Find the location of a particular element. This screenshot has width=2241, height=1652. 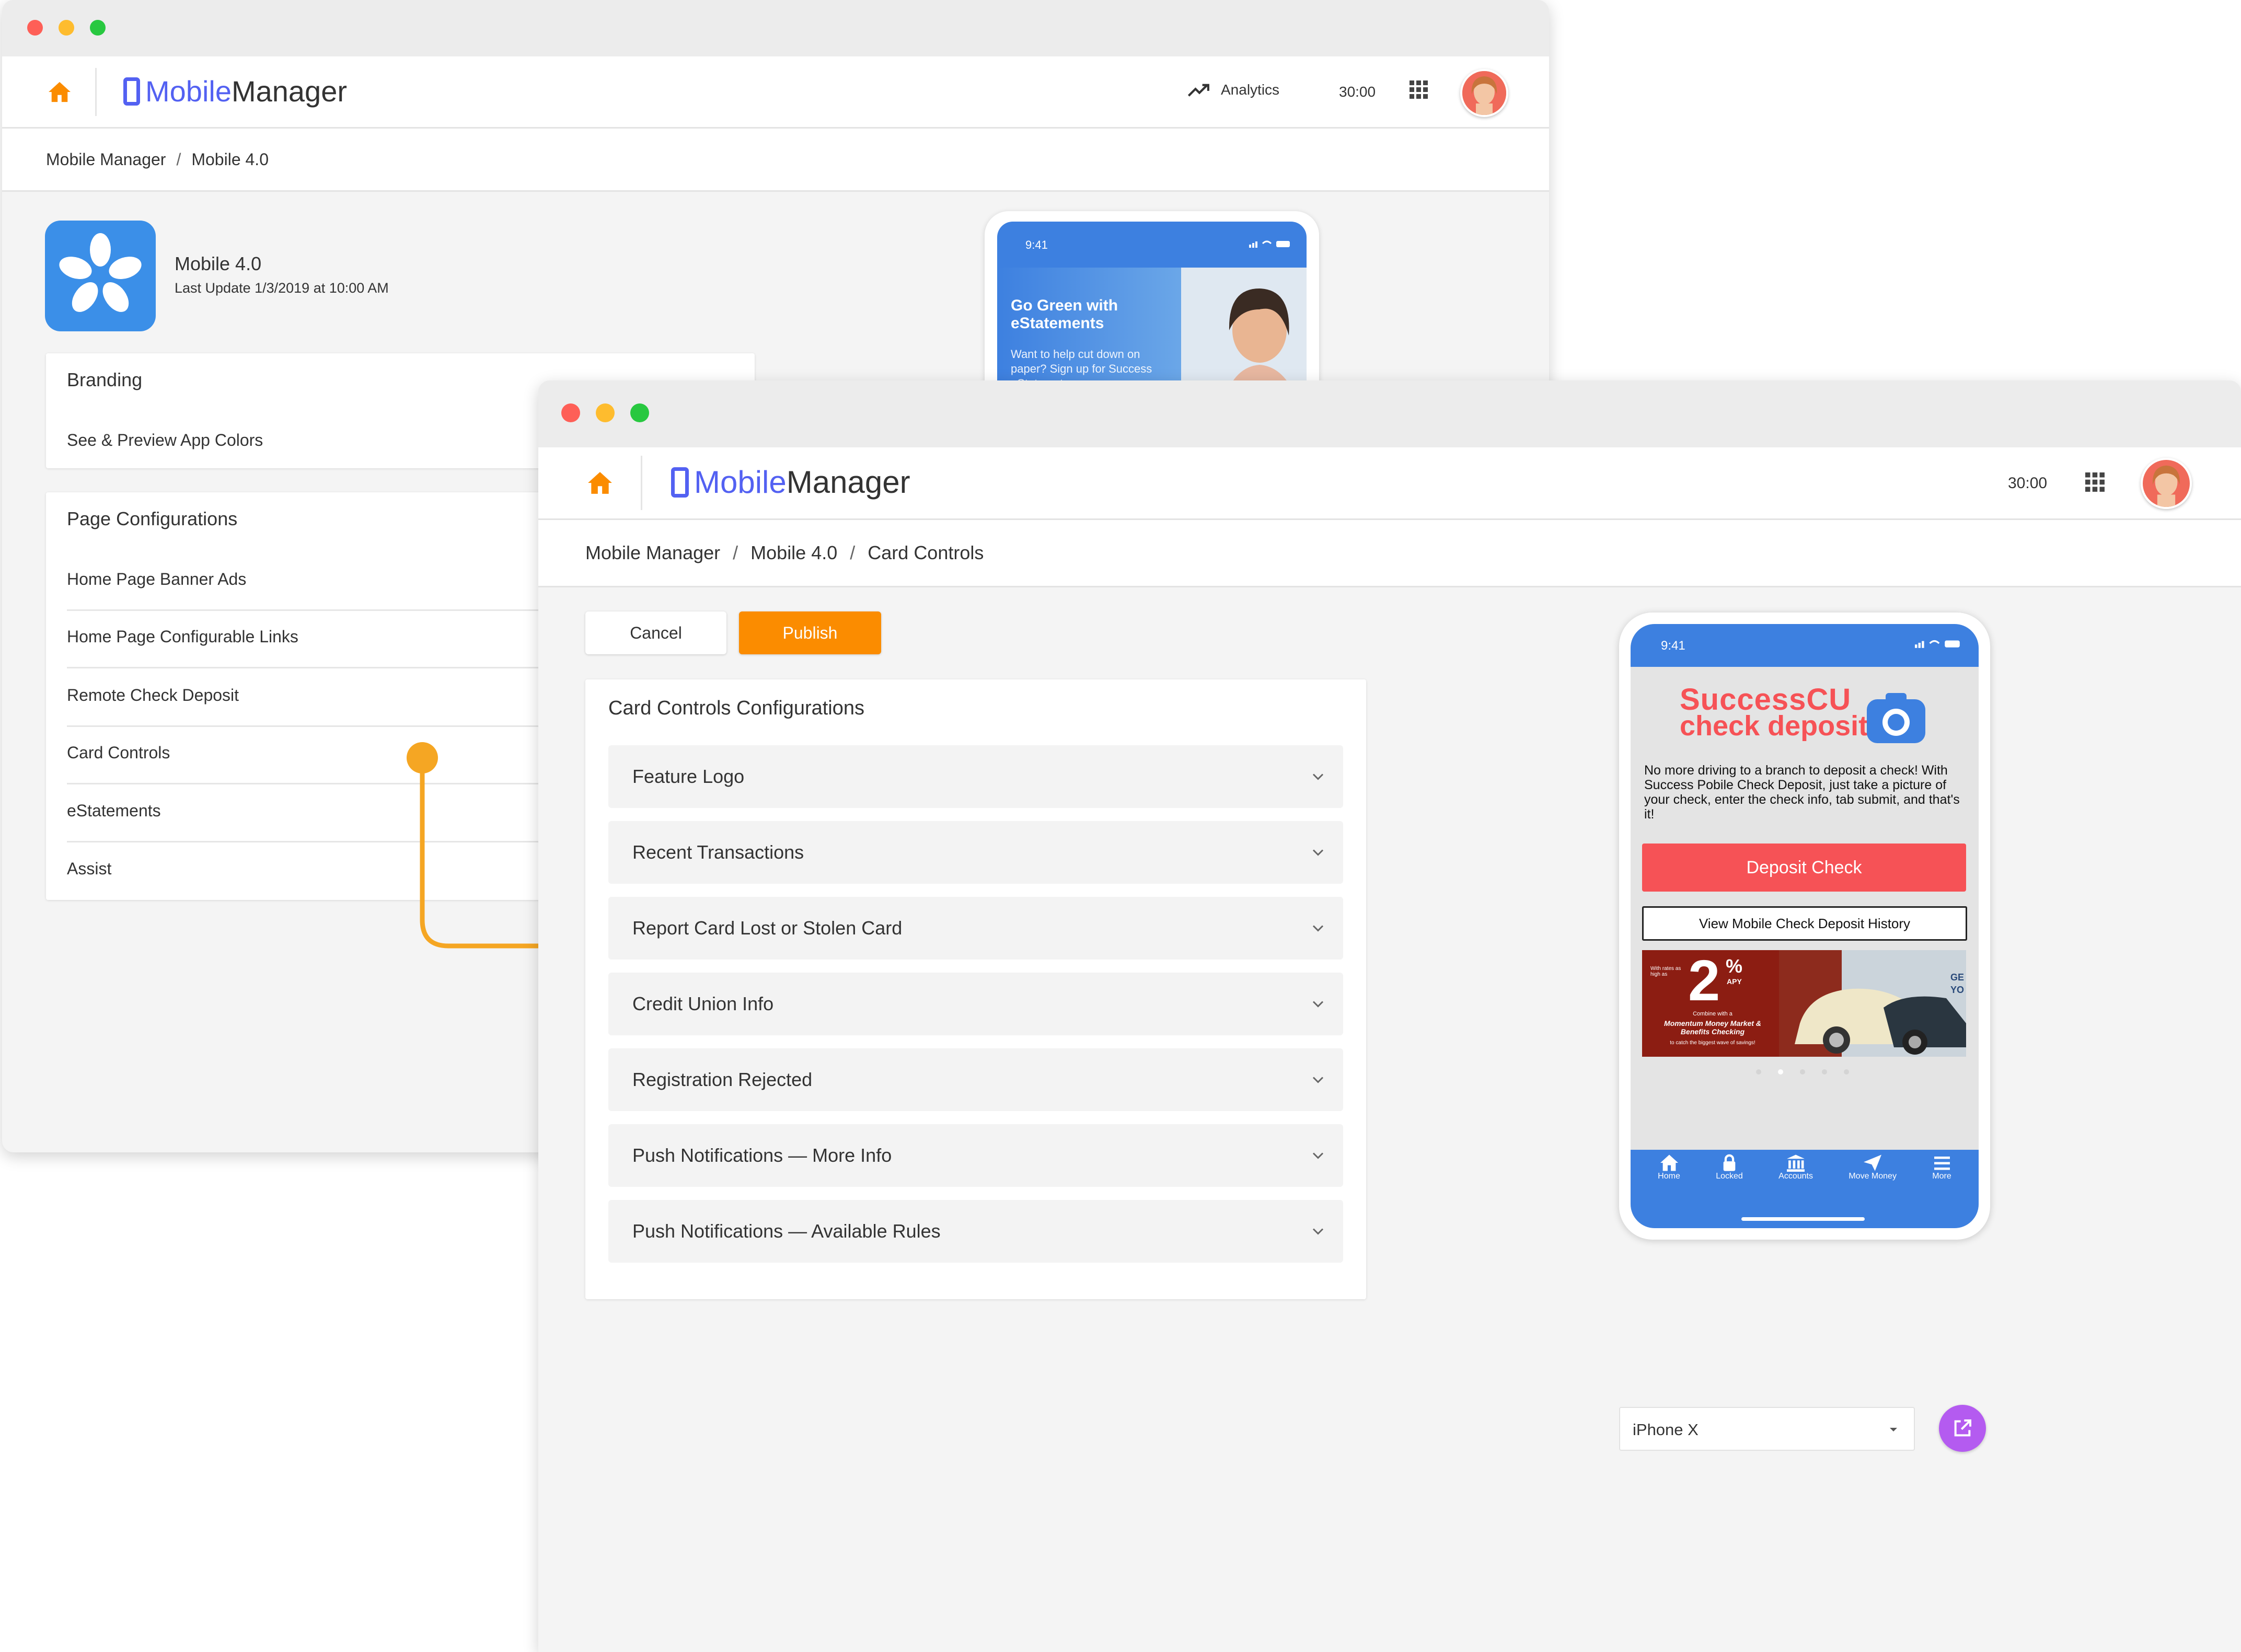

tab-locked: Locked is located at coordinates (1730, 1191).